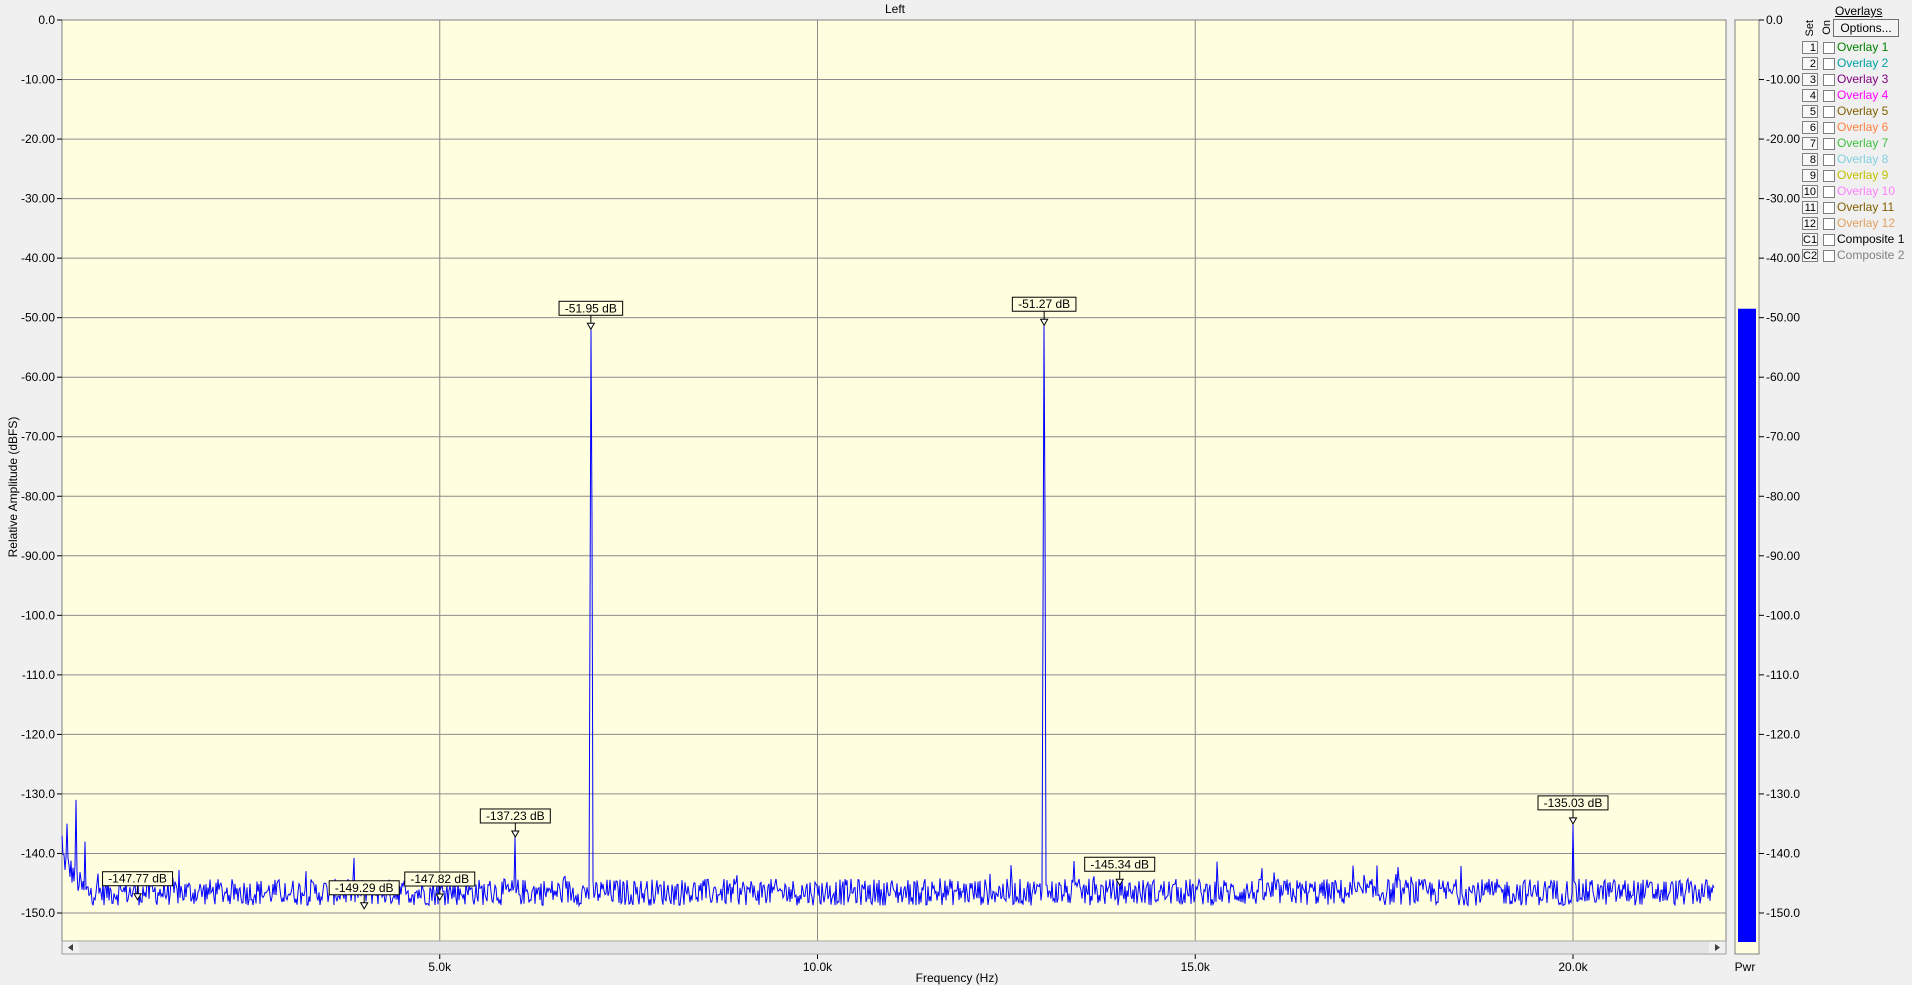 The width and height of the screenshot is (1912, 985). I want to click on y-tick-label: 0.0, so click(46, 20).